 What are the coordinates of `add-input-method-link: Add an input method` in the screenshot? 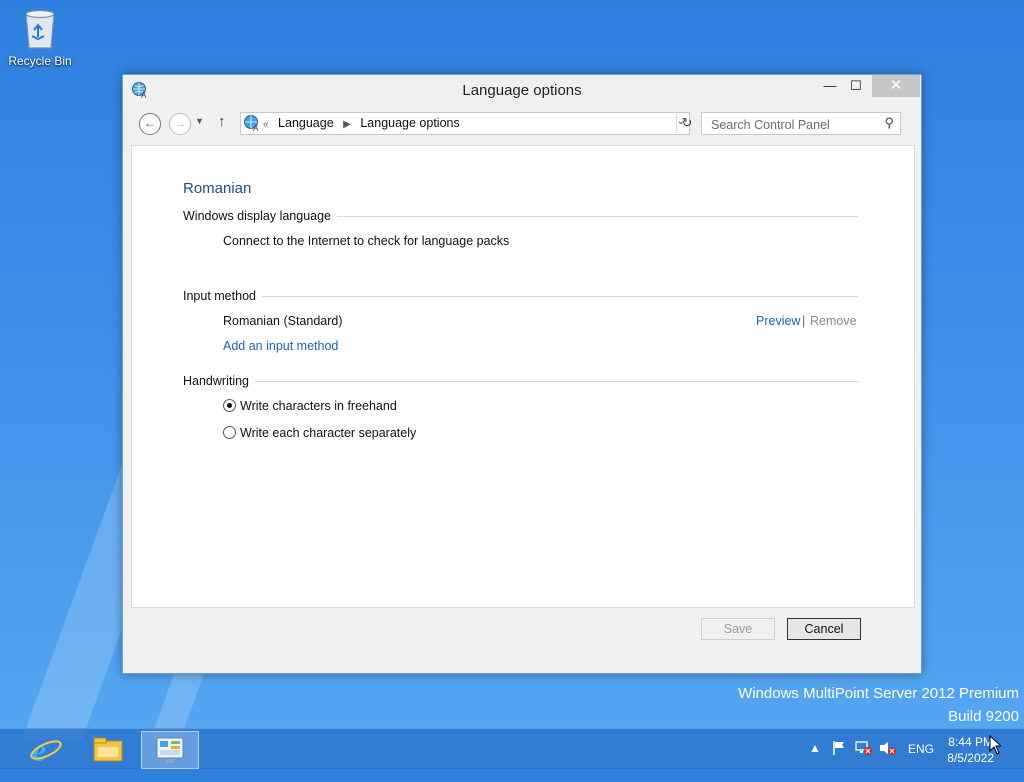 It's located at (280, 346).